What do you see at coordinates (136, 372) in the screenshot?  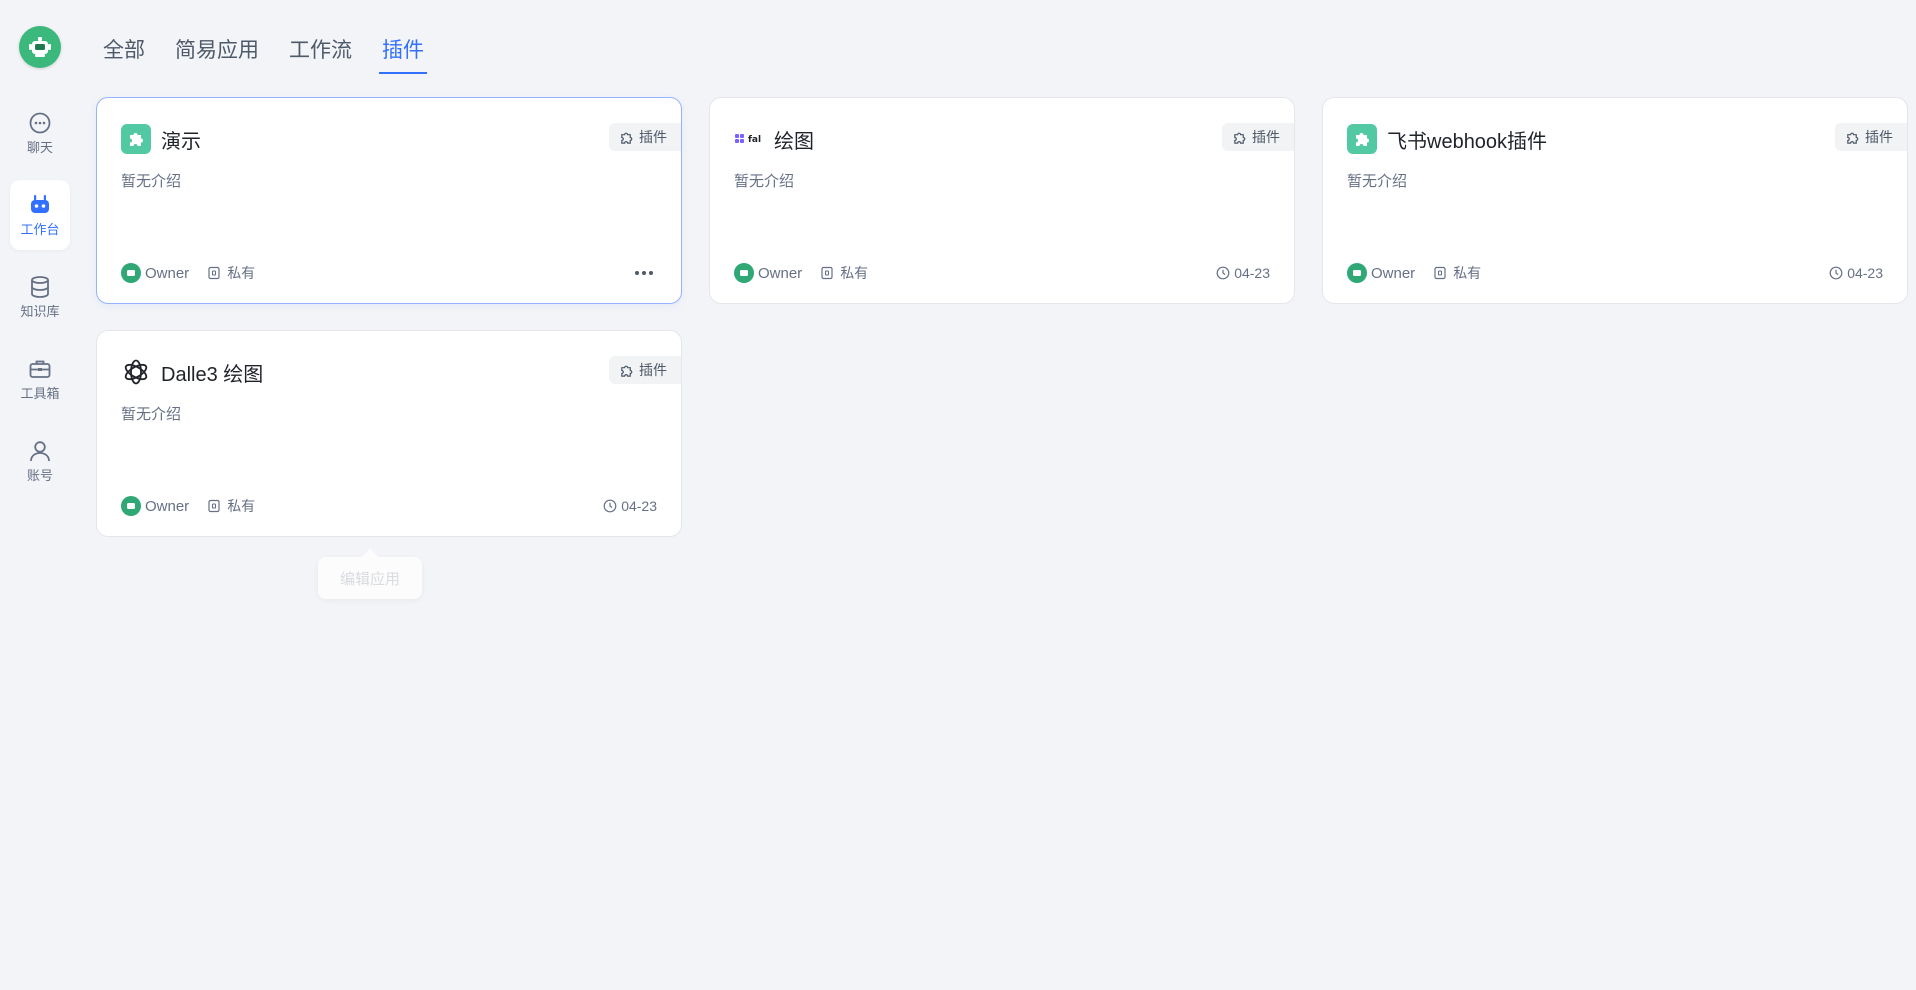 I see `openai-icon` at bounding box center [136, 372].